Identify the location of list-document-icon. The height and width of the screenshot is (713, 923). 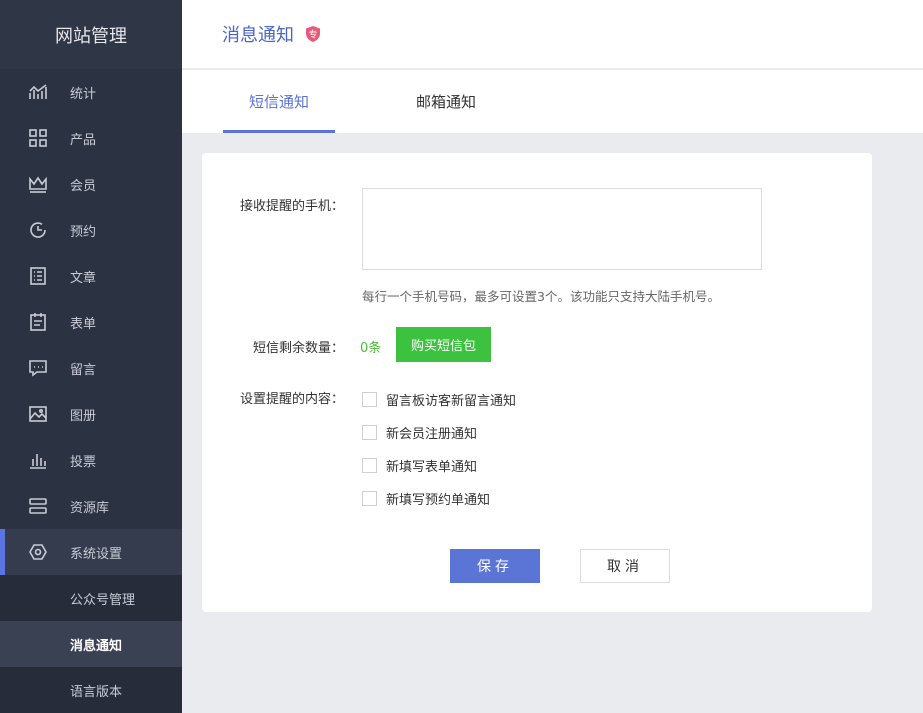
(38, 276).